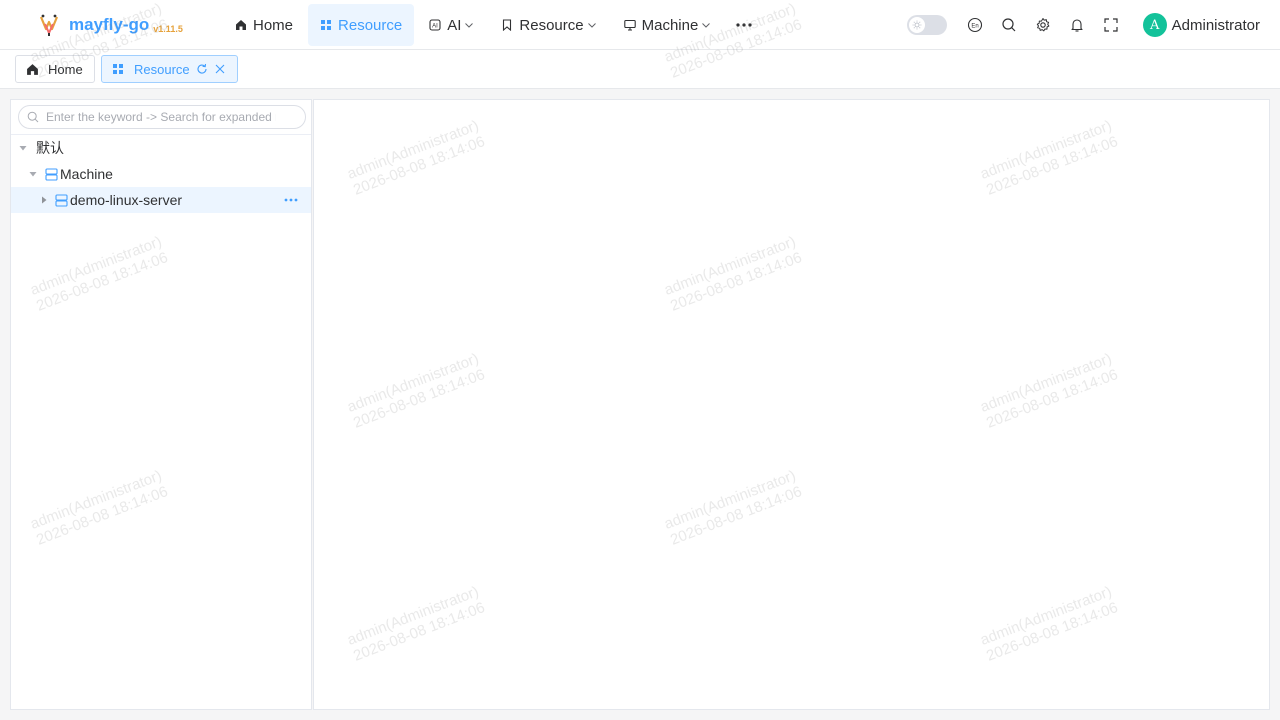  I want to click on header-tools: En A Administrator, so click(1093, 25).